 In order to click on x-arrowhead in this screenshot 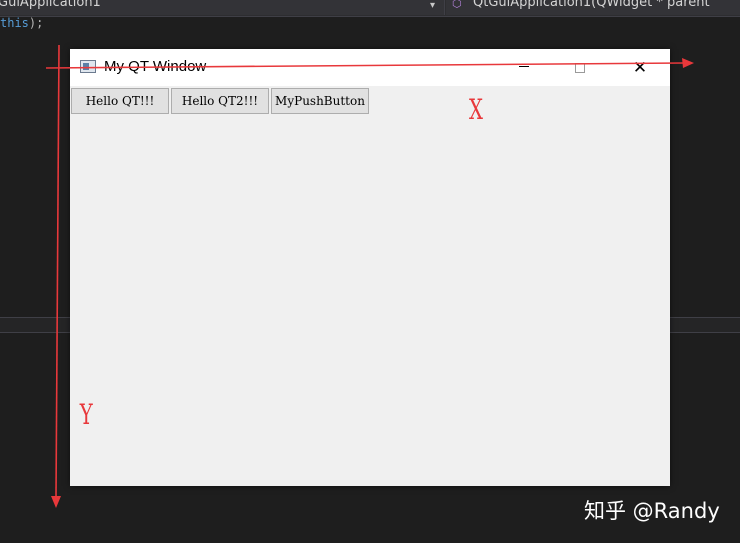, I will do `click(688, 63)`.